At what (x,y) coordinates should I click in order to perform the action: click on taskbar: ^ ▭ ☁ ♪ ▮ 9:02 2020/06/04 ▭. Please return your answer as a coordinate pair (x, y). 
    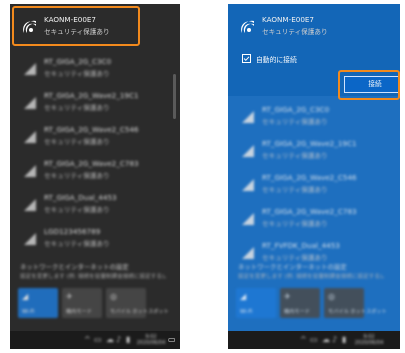
    Looking at the image, I should click on (95, 340).